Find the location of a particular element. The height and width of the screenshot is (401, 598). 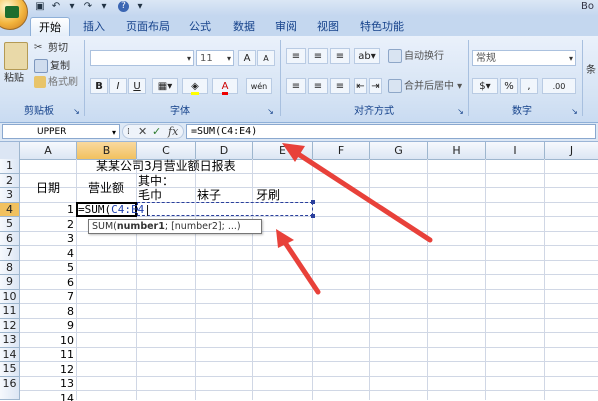

annotation-arrows is located at coordinates (354, 219).